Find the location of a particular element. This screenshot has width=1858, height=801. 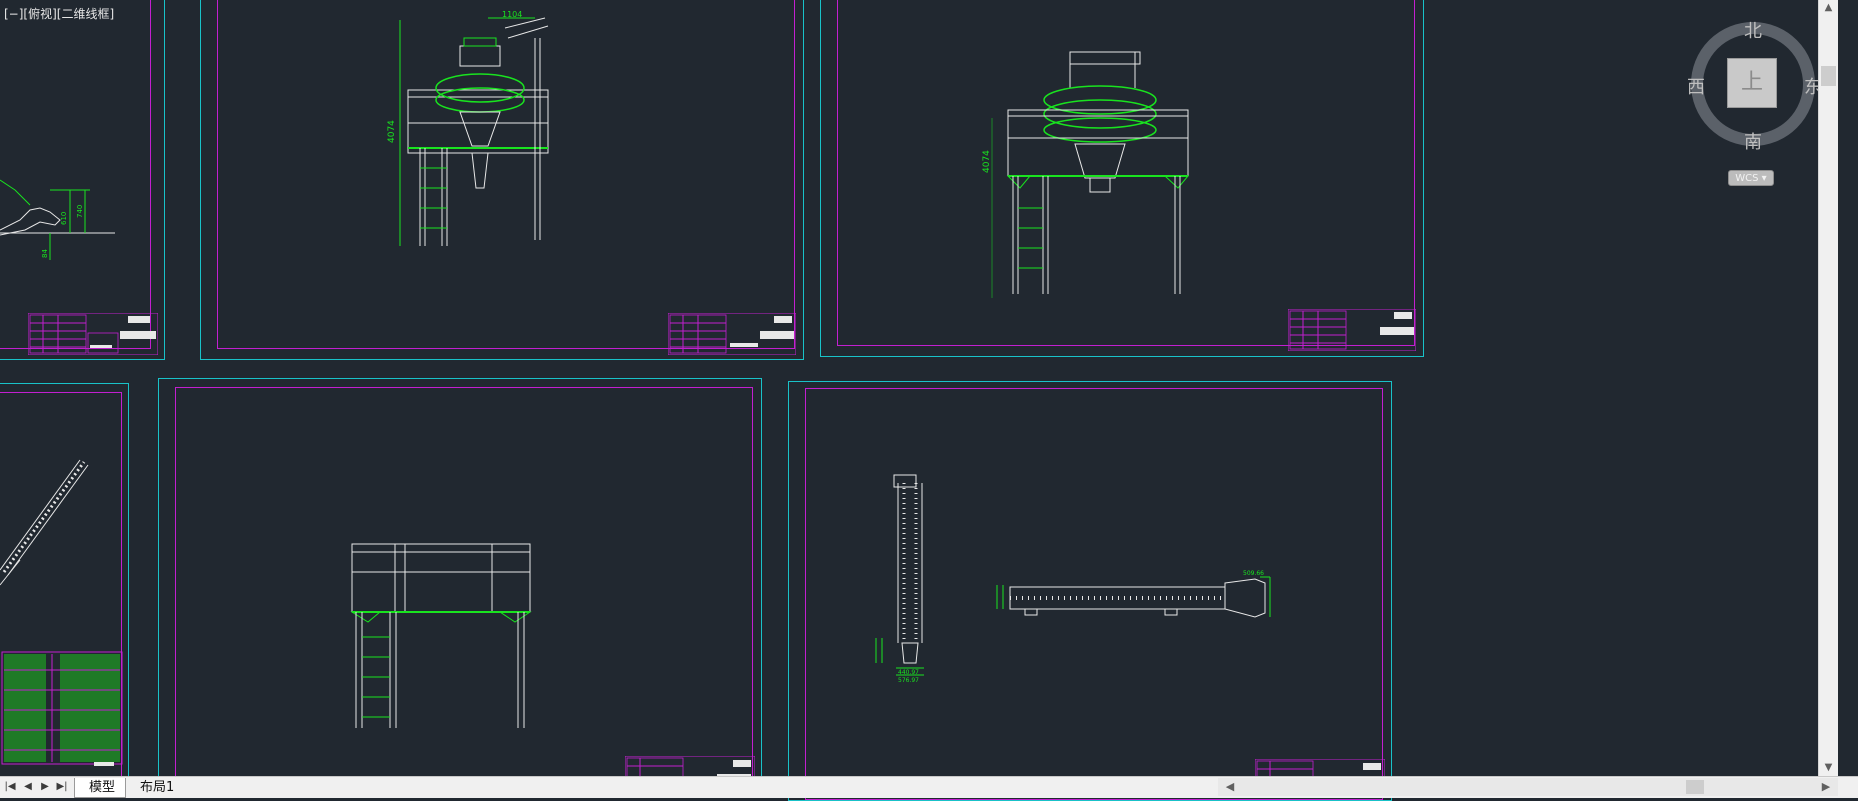

dim-440: 440.97 is located at coordinates (908, 672).